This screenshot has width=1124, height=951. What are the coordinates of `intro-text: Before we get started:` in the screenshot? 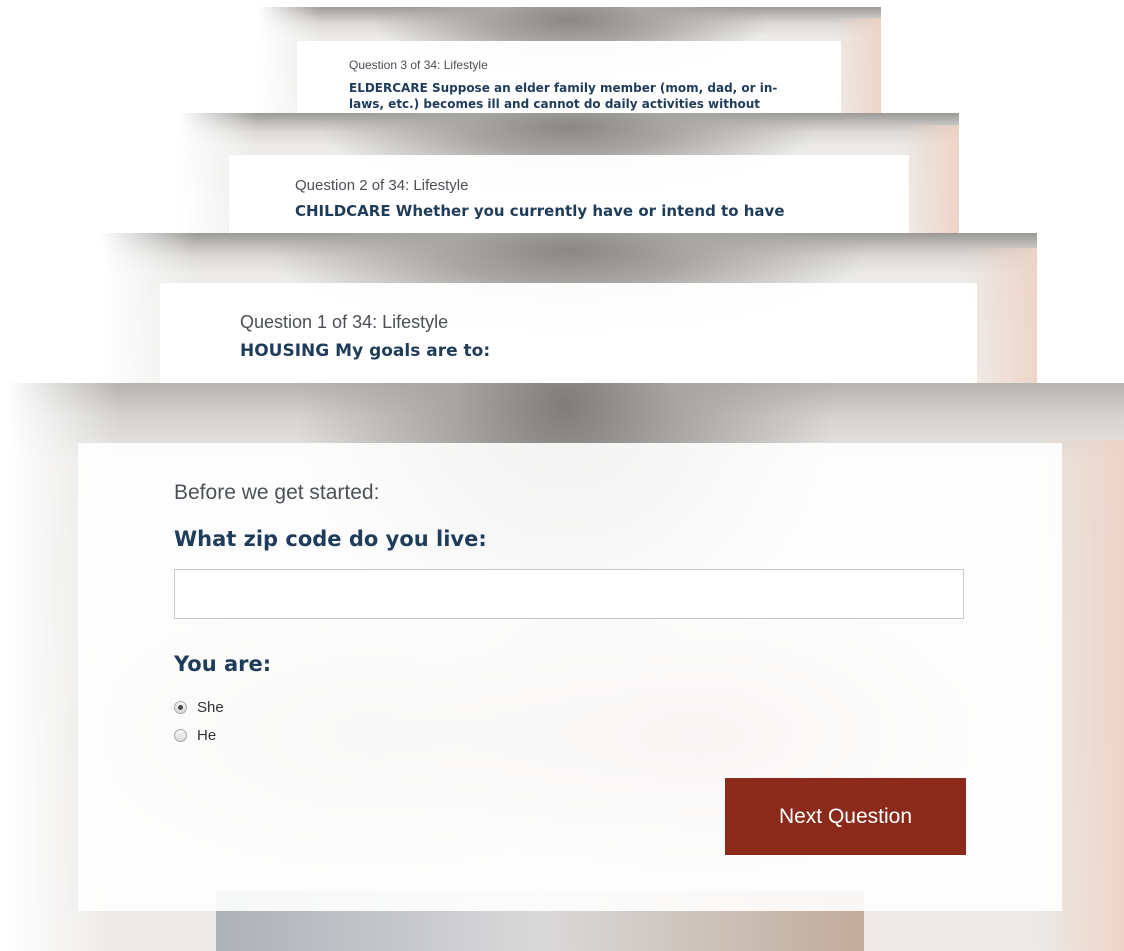 It's located at (277, 492).